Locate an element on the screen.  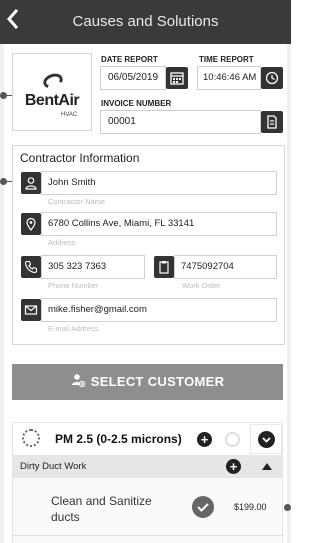
address-field: 6780 Collins Ave, Miami, FL 33141 is located at coordinates (159, 224).